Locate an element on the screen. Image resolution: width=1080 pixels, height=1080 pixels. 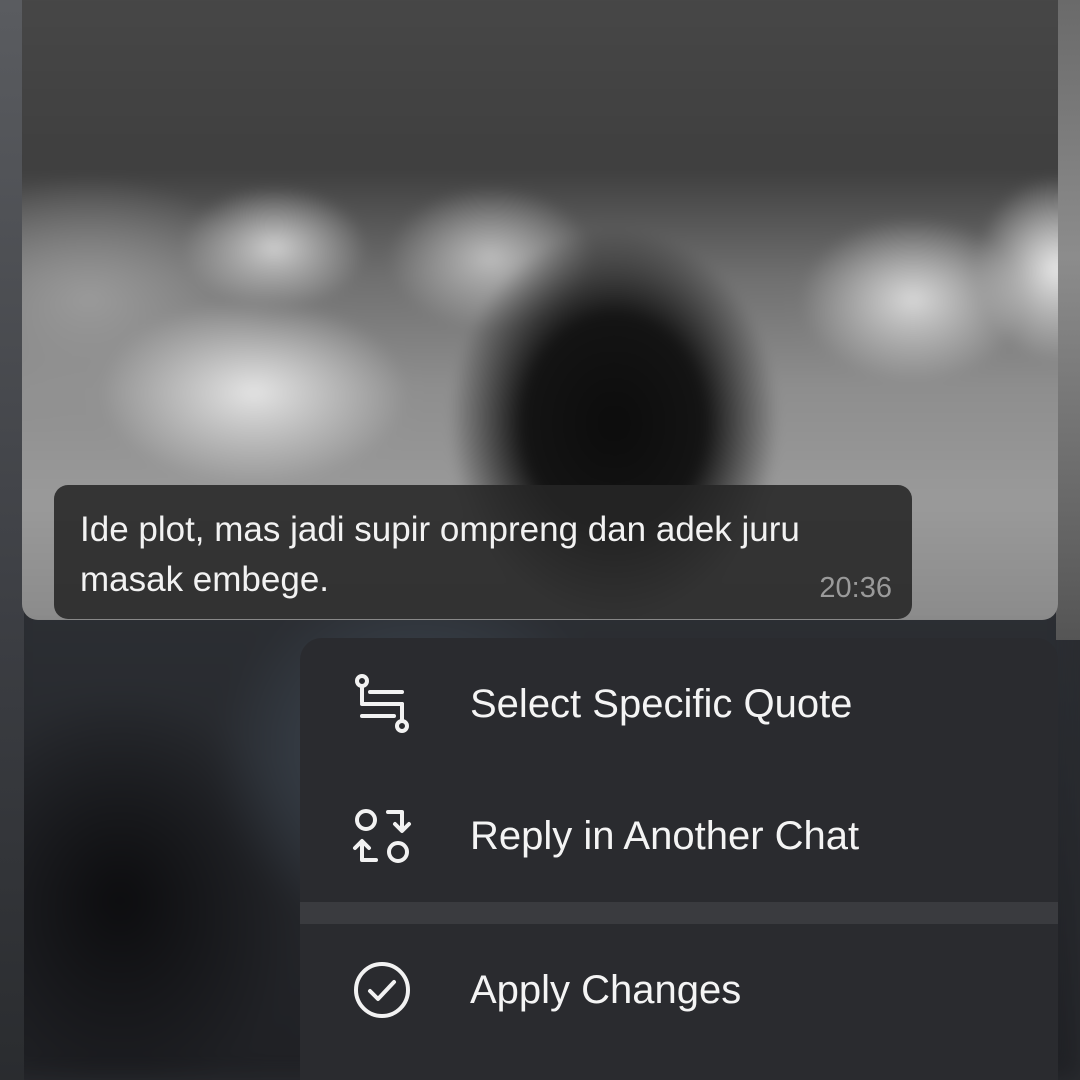
background-edge-right is located at coordinates (1068, 320).